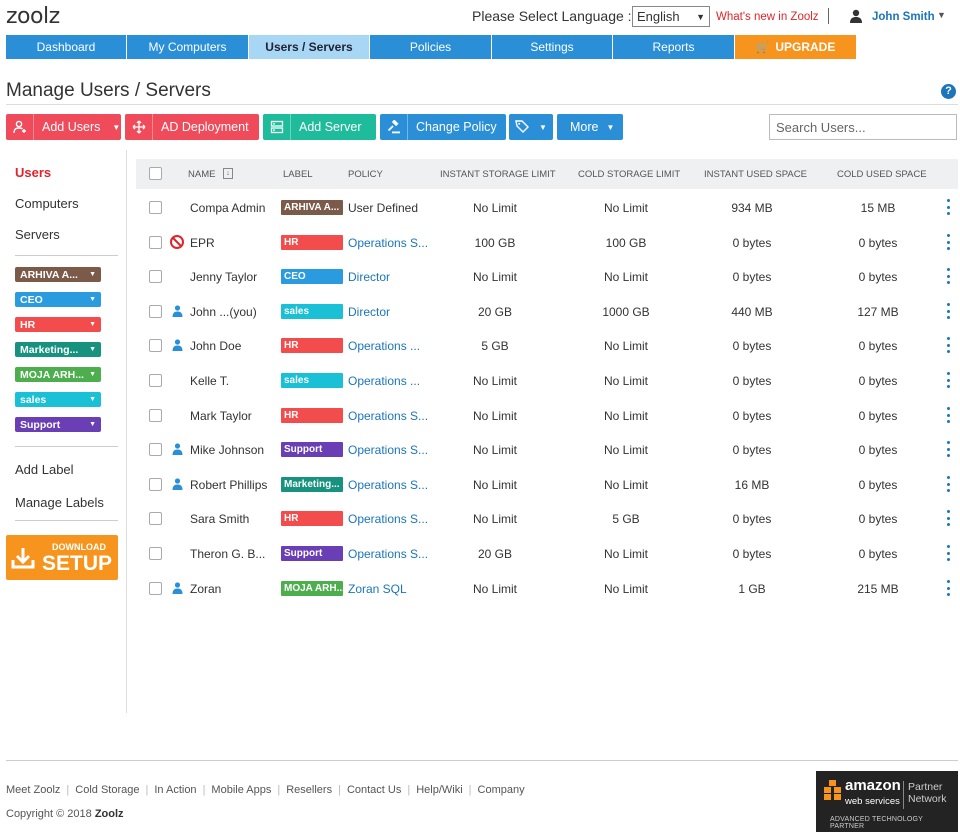 The image size is (960, 837). I want to click on nav-users-servers: Users / Servers, so click(309, 47).